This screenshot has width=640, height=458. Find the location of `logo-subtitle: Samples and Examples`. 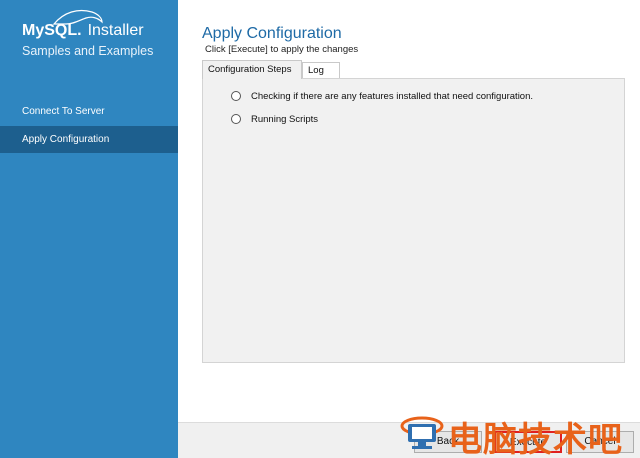

logo-subtitle: Samples and Examples is located at coordinates (88, 51).